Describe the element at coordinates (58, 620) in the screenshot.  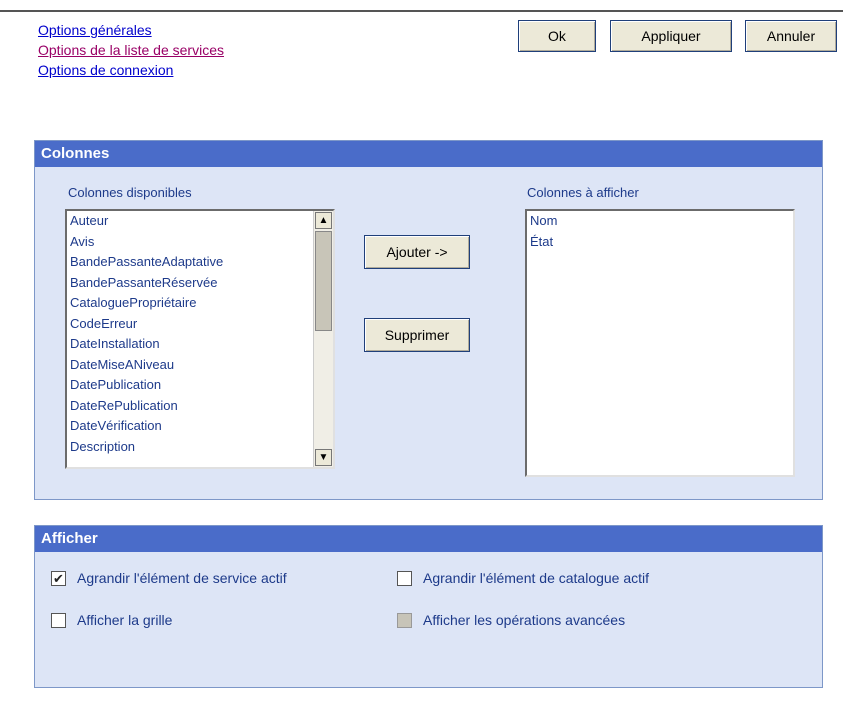
I see `checkbox-show-grid` at that location.